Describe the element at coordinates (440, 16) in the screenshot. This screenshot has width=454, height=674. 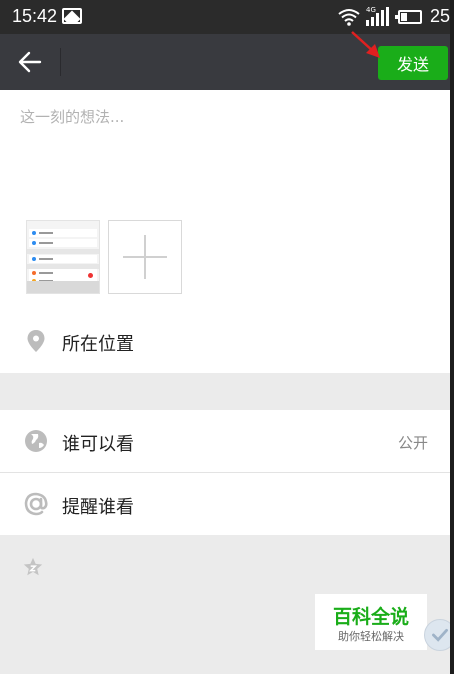
I see `battery-level: 25` at that location.